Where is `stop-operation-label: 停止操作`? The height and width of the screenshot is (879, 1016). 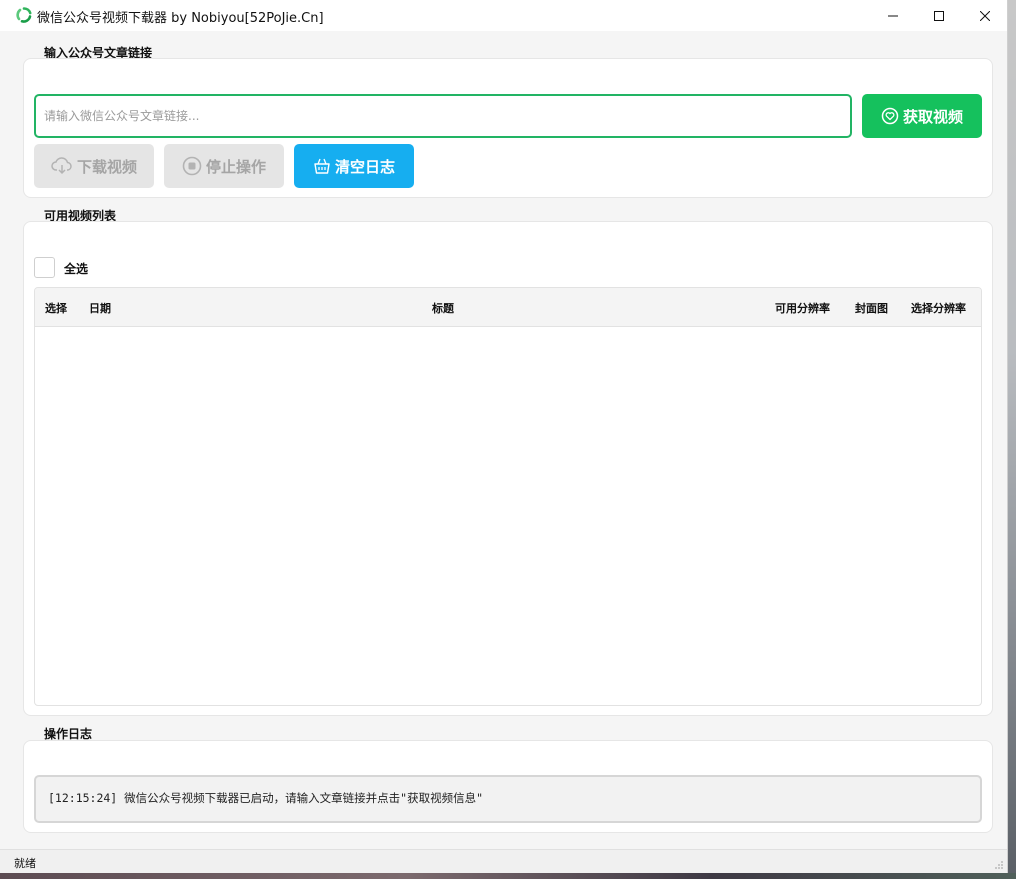
stop-operation-label: 停止操作 is located at coordinates (235, 166).